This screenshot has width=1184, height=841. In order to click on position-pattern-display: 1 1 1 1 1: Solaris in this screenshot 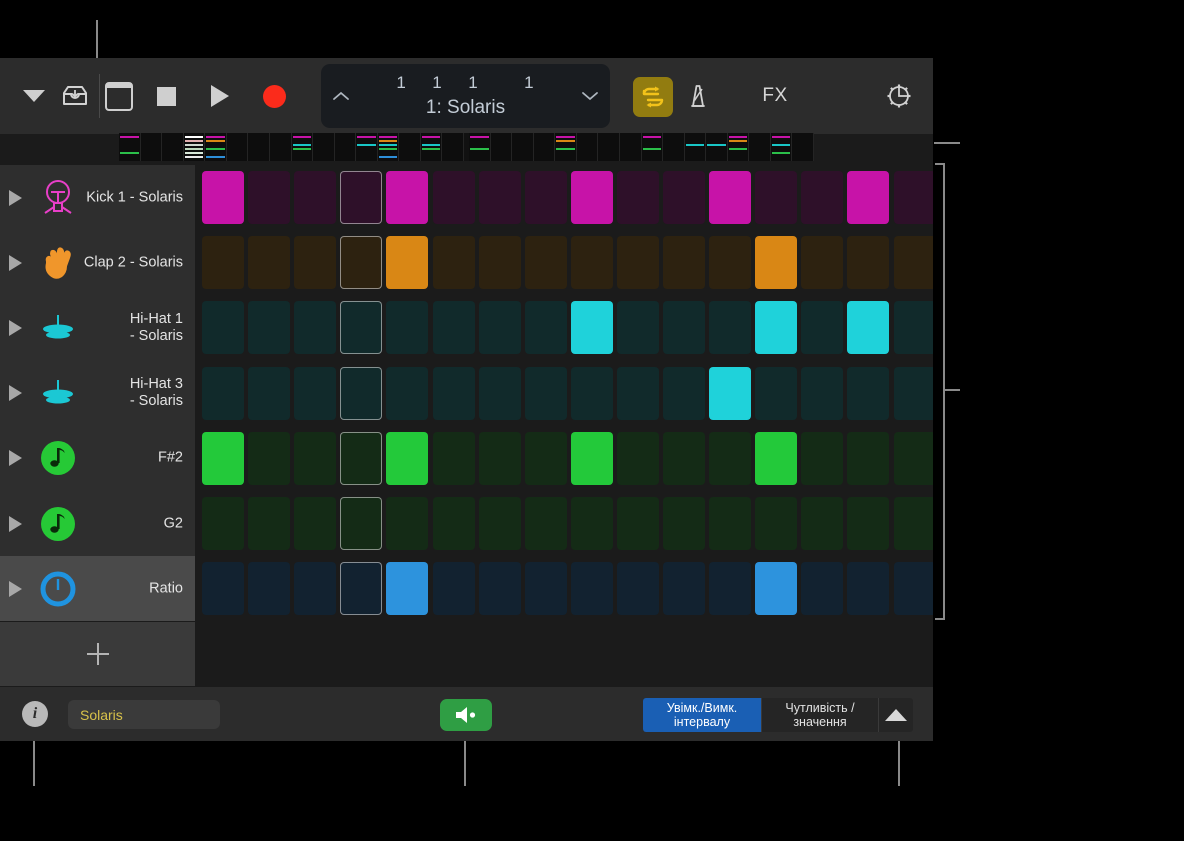, I will do `click(465, 96)`.